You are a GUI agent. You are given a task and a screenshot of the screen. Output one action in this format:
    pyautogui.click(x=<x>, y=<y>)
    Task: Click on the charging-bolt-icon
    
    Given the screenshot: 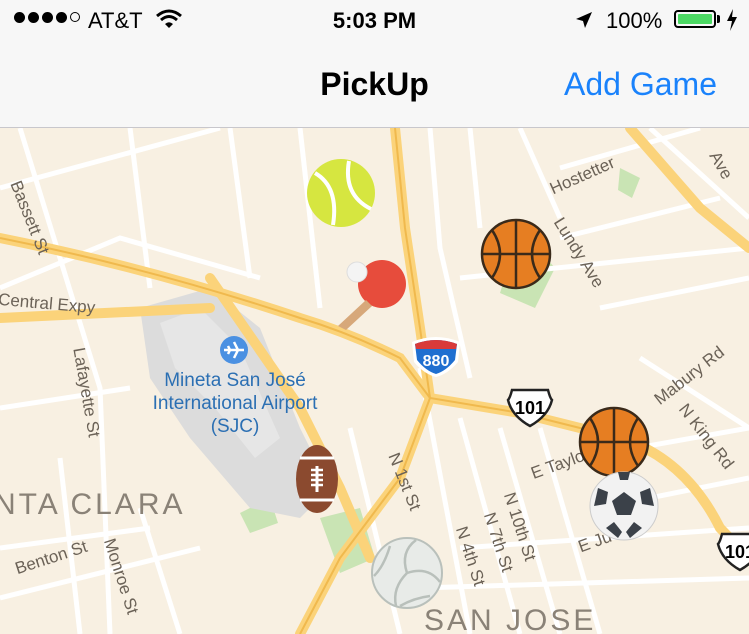 What is the action you would take?
    pyautogui.click(x=732, y=20)
    